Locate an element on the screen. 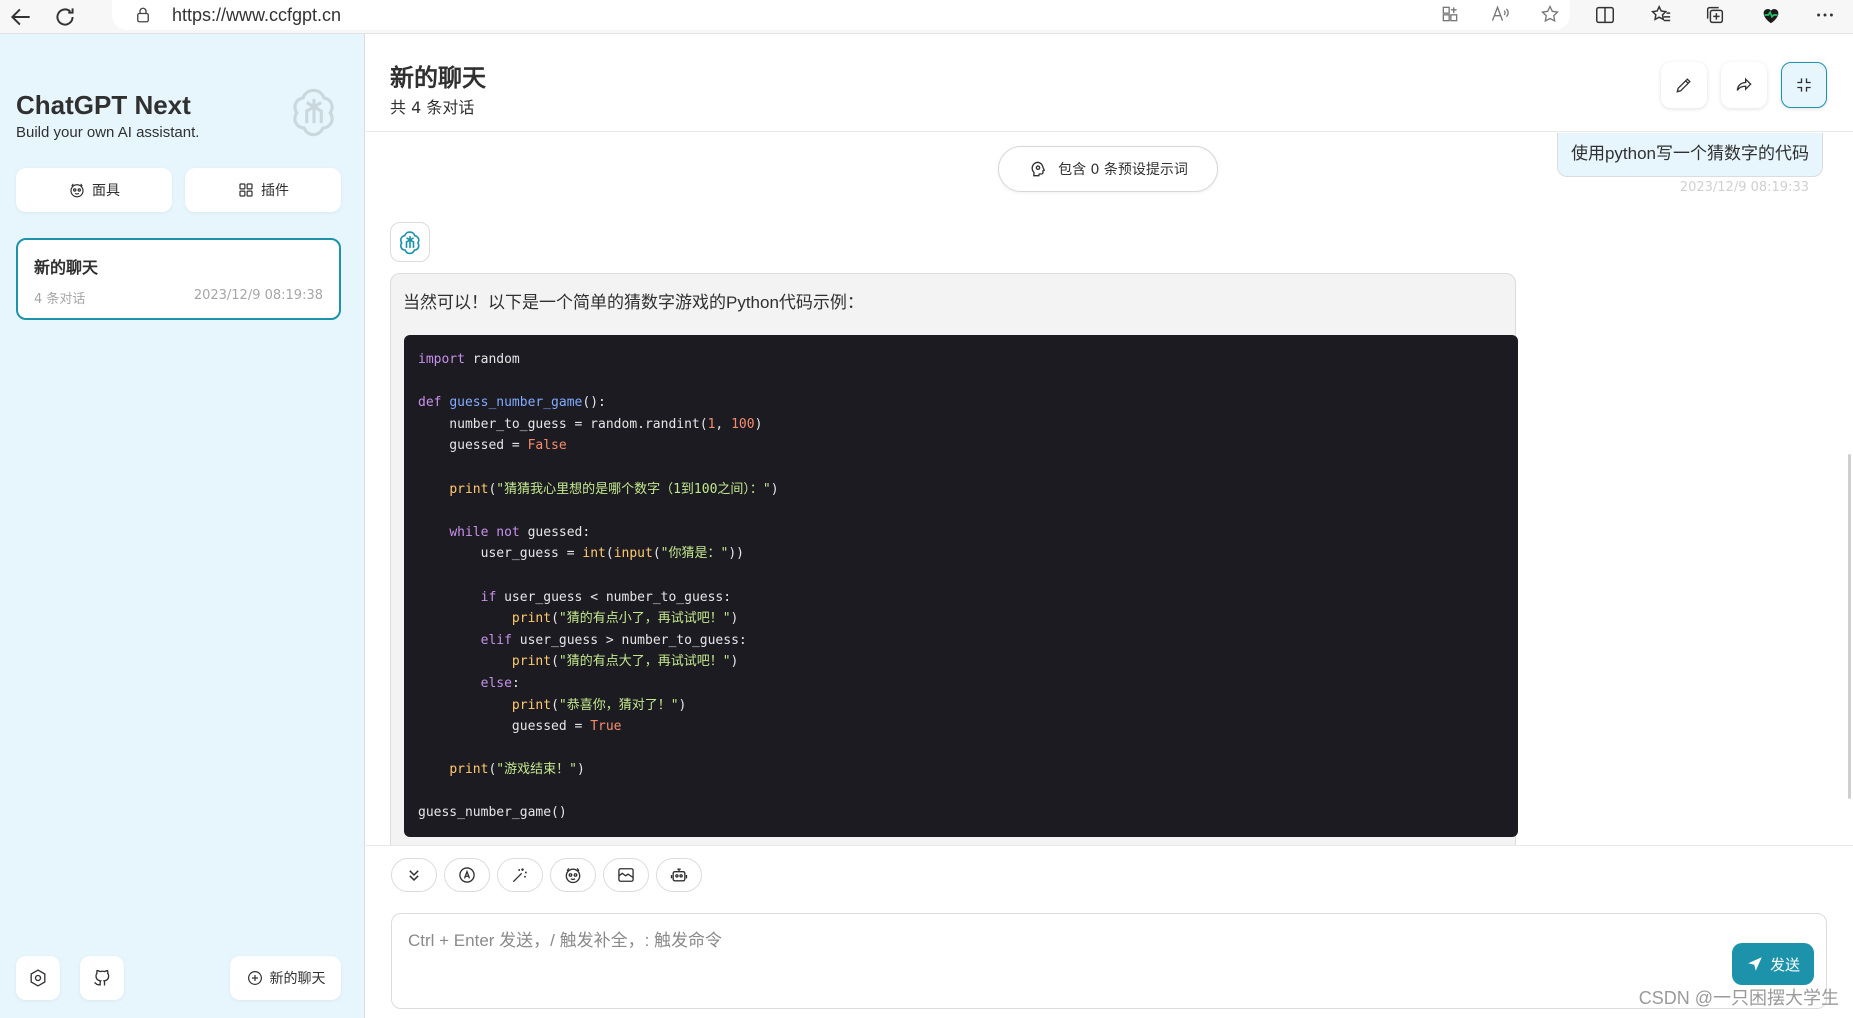  github-icon is located at coordinates (102, 977).